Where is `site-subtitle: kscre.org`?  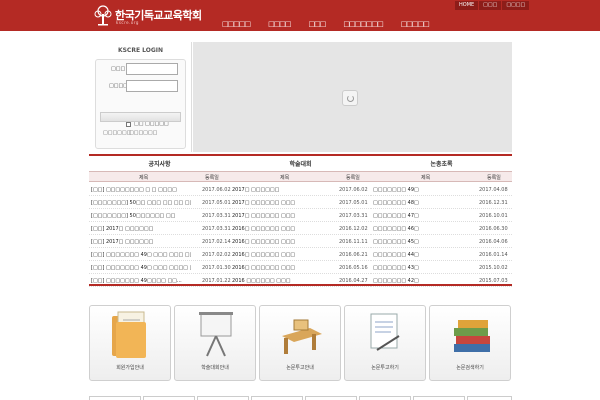
site-subtitle: kscre.org is located at coordinates (127, 22).